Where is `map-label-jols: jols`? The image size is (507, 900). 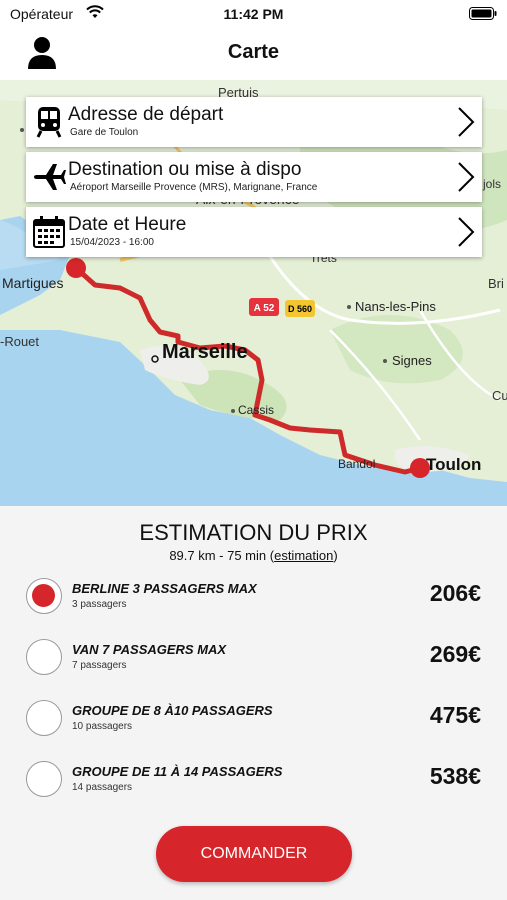
map-label-jols: jols is located at coordinates (491, 184).